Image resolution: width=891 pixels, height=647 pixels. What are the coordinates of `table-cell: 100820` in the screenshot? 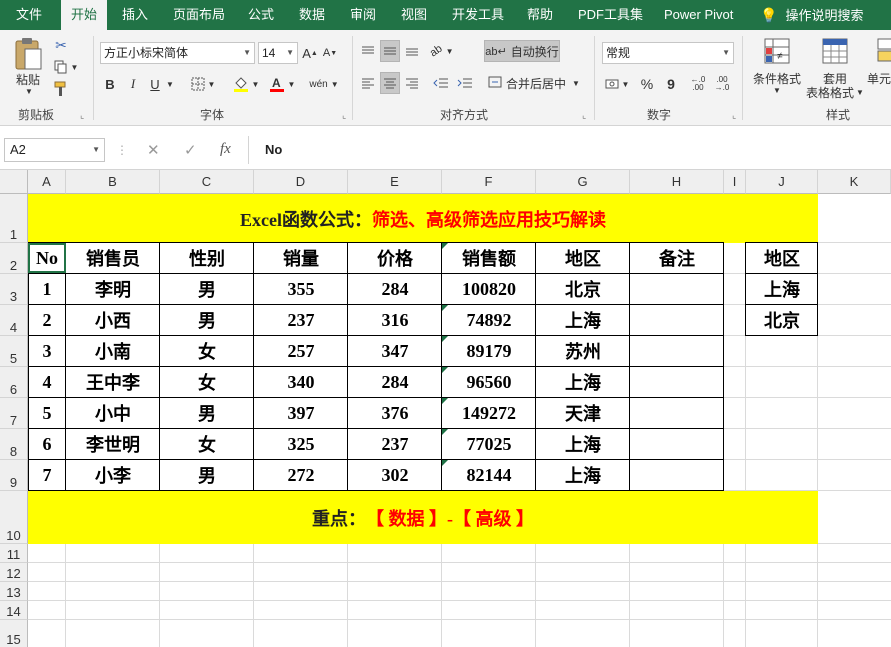 It's located at (489, 289).